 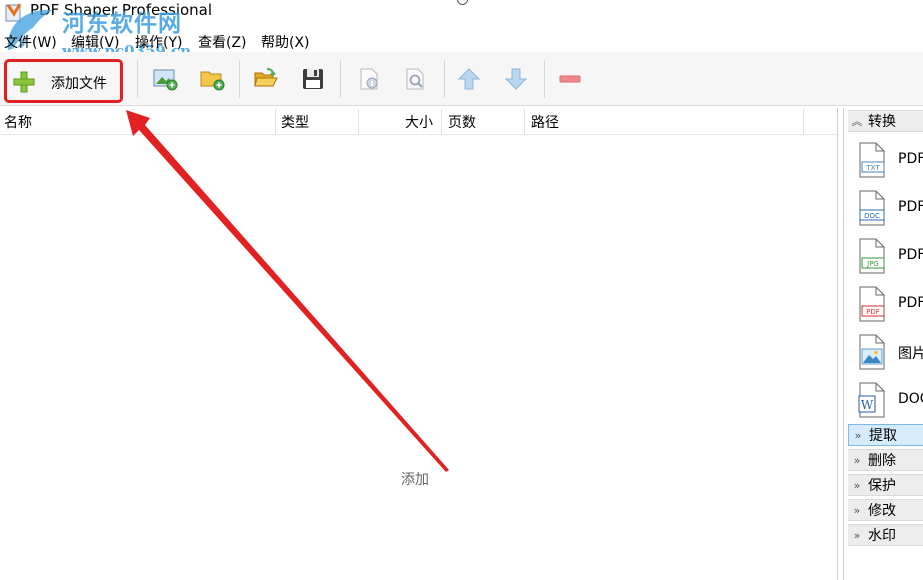 What do you see at coordinates (415, 480) in the screenshot?
I see `empty-list-hint: 添加` at bounding box center [415, 480].